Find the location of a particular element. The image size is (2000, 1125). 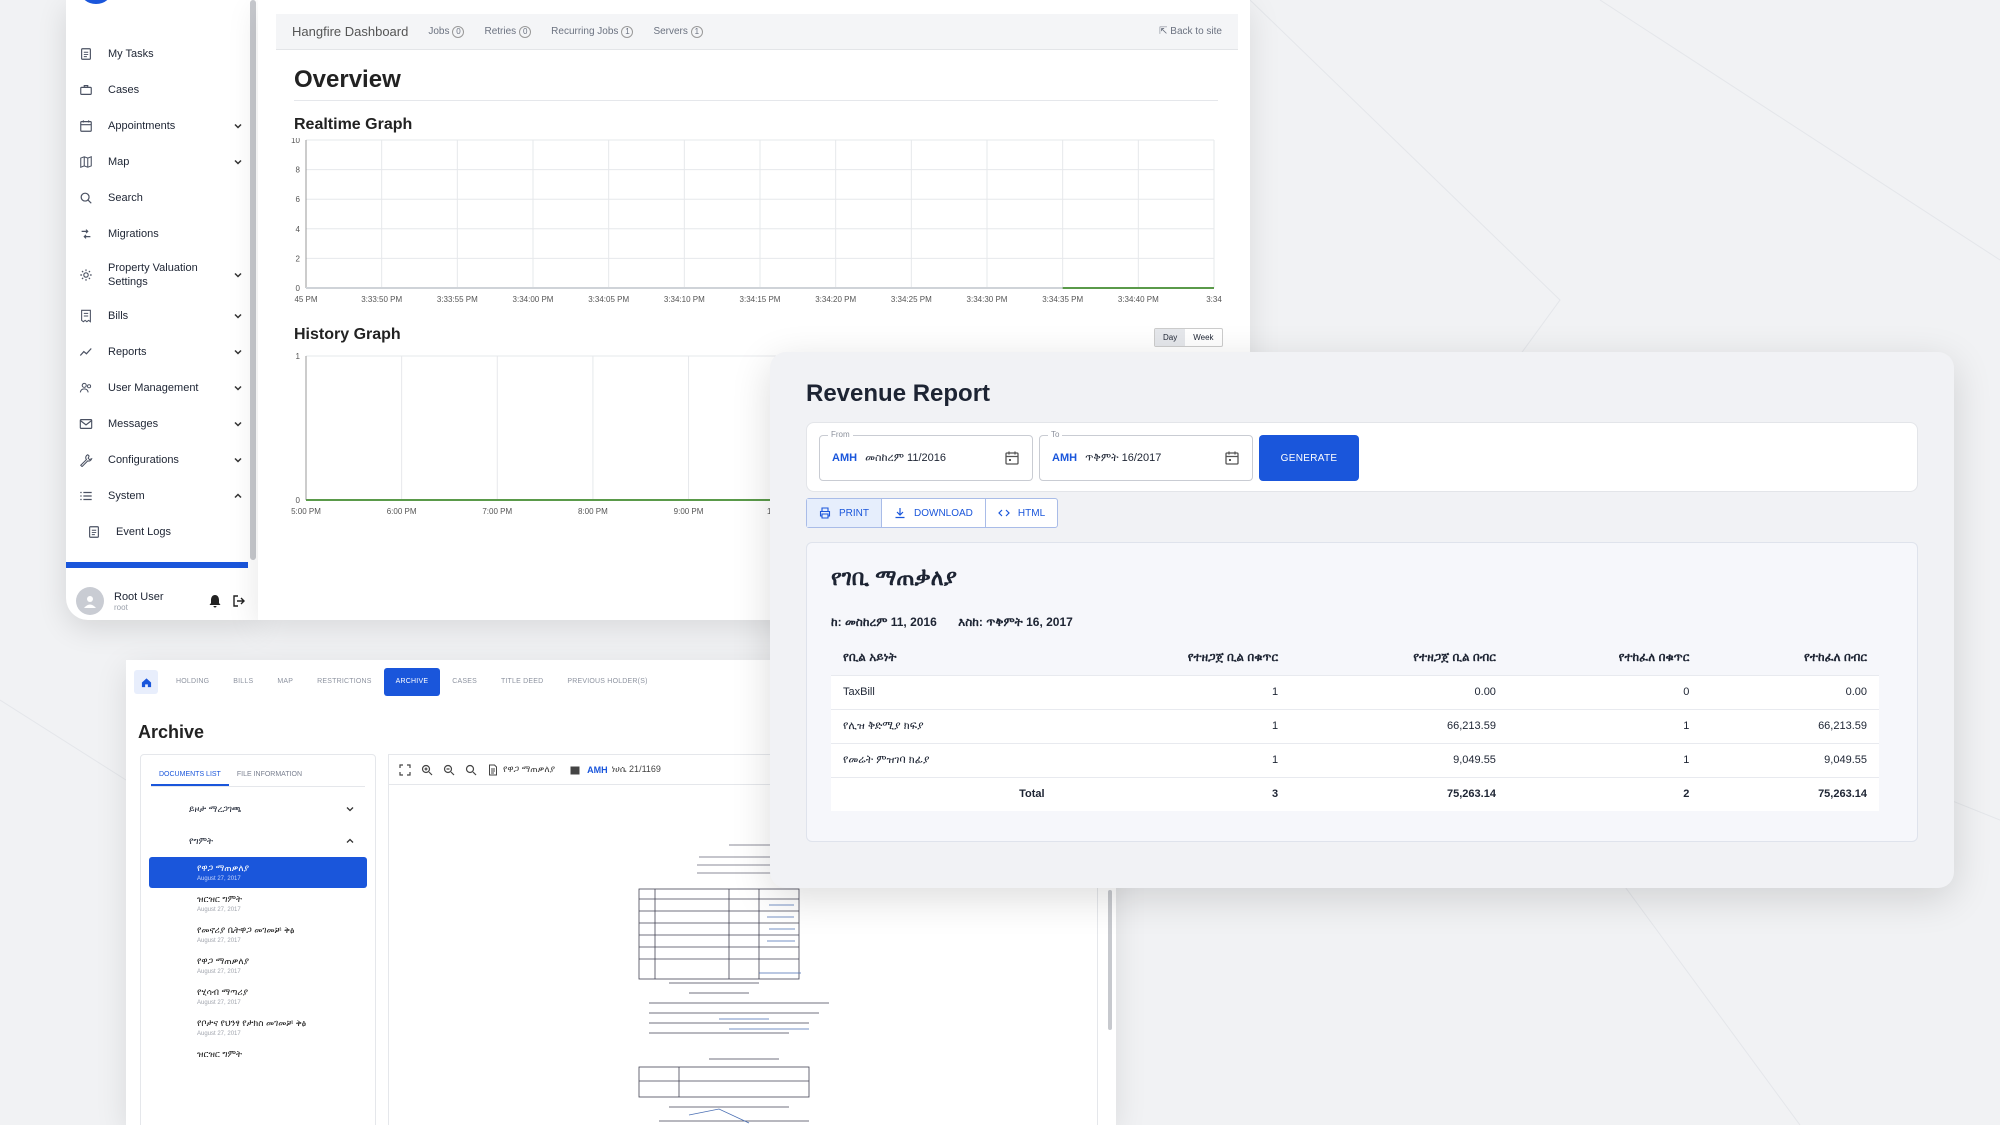

sidebar-item-label: System is located at coordinates (126, 496).